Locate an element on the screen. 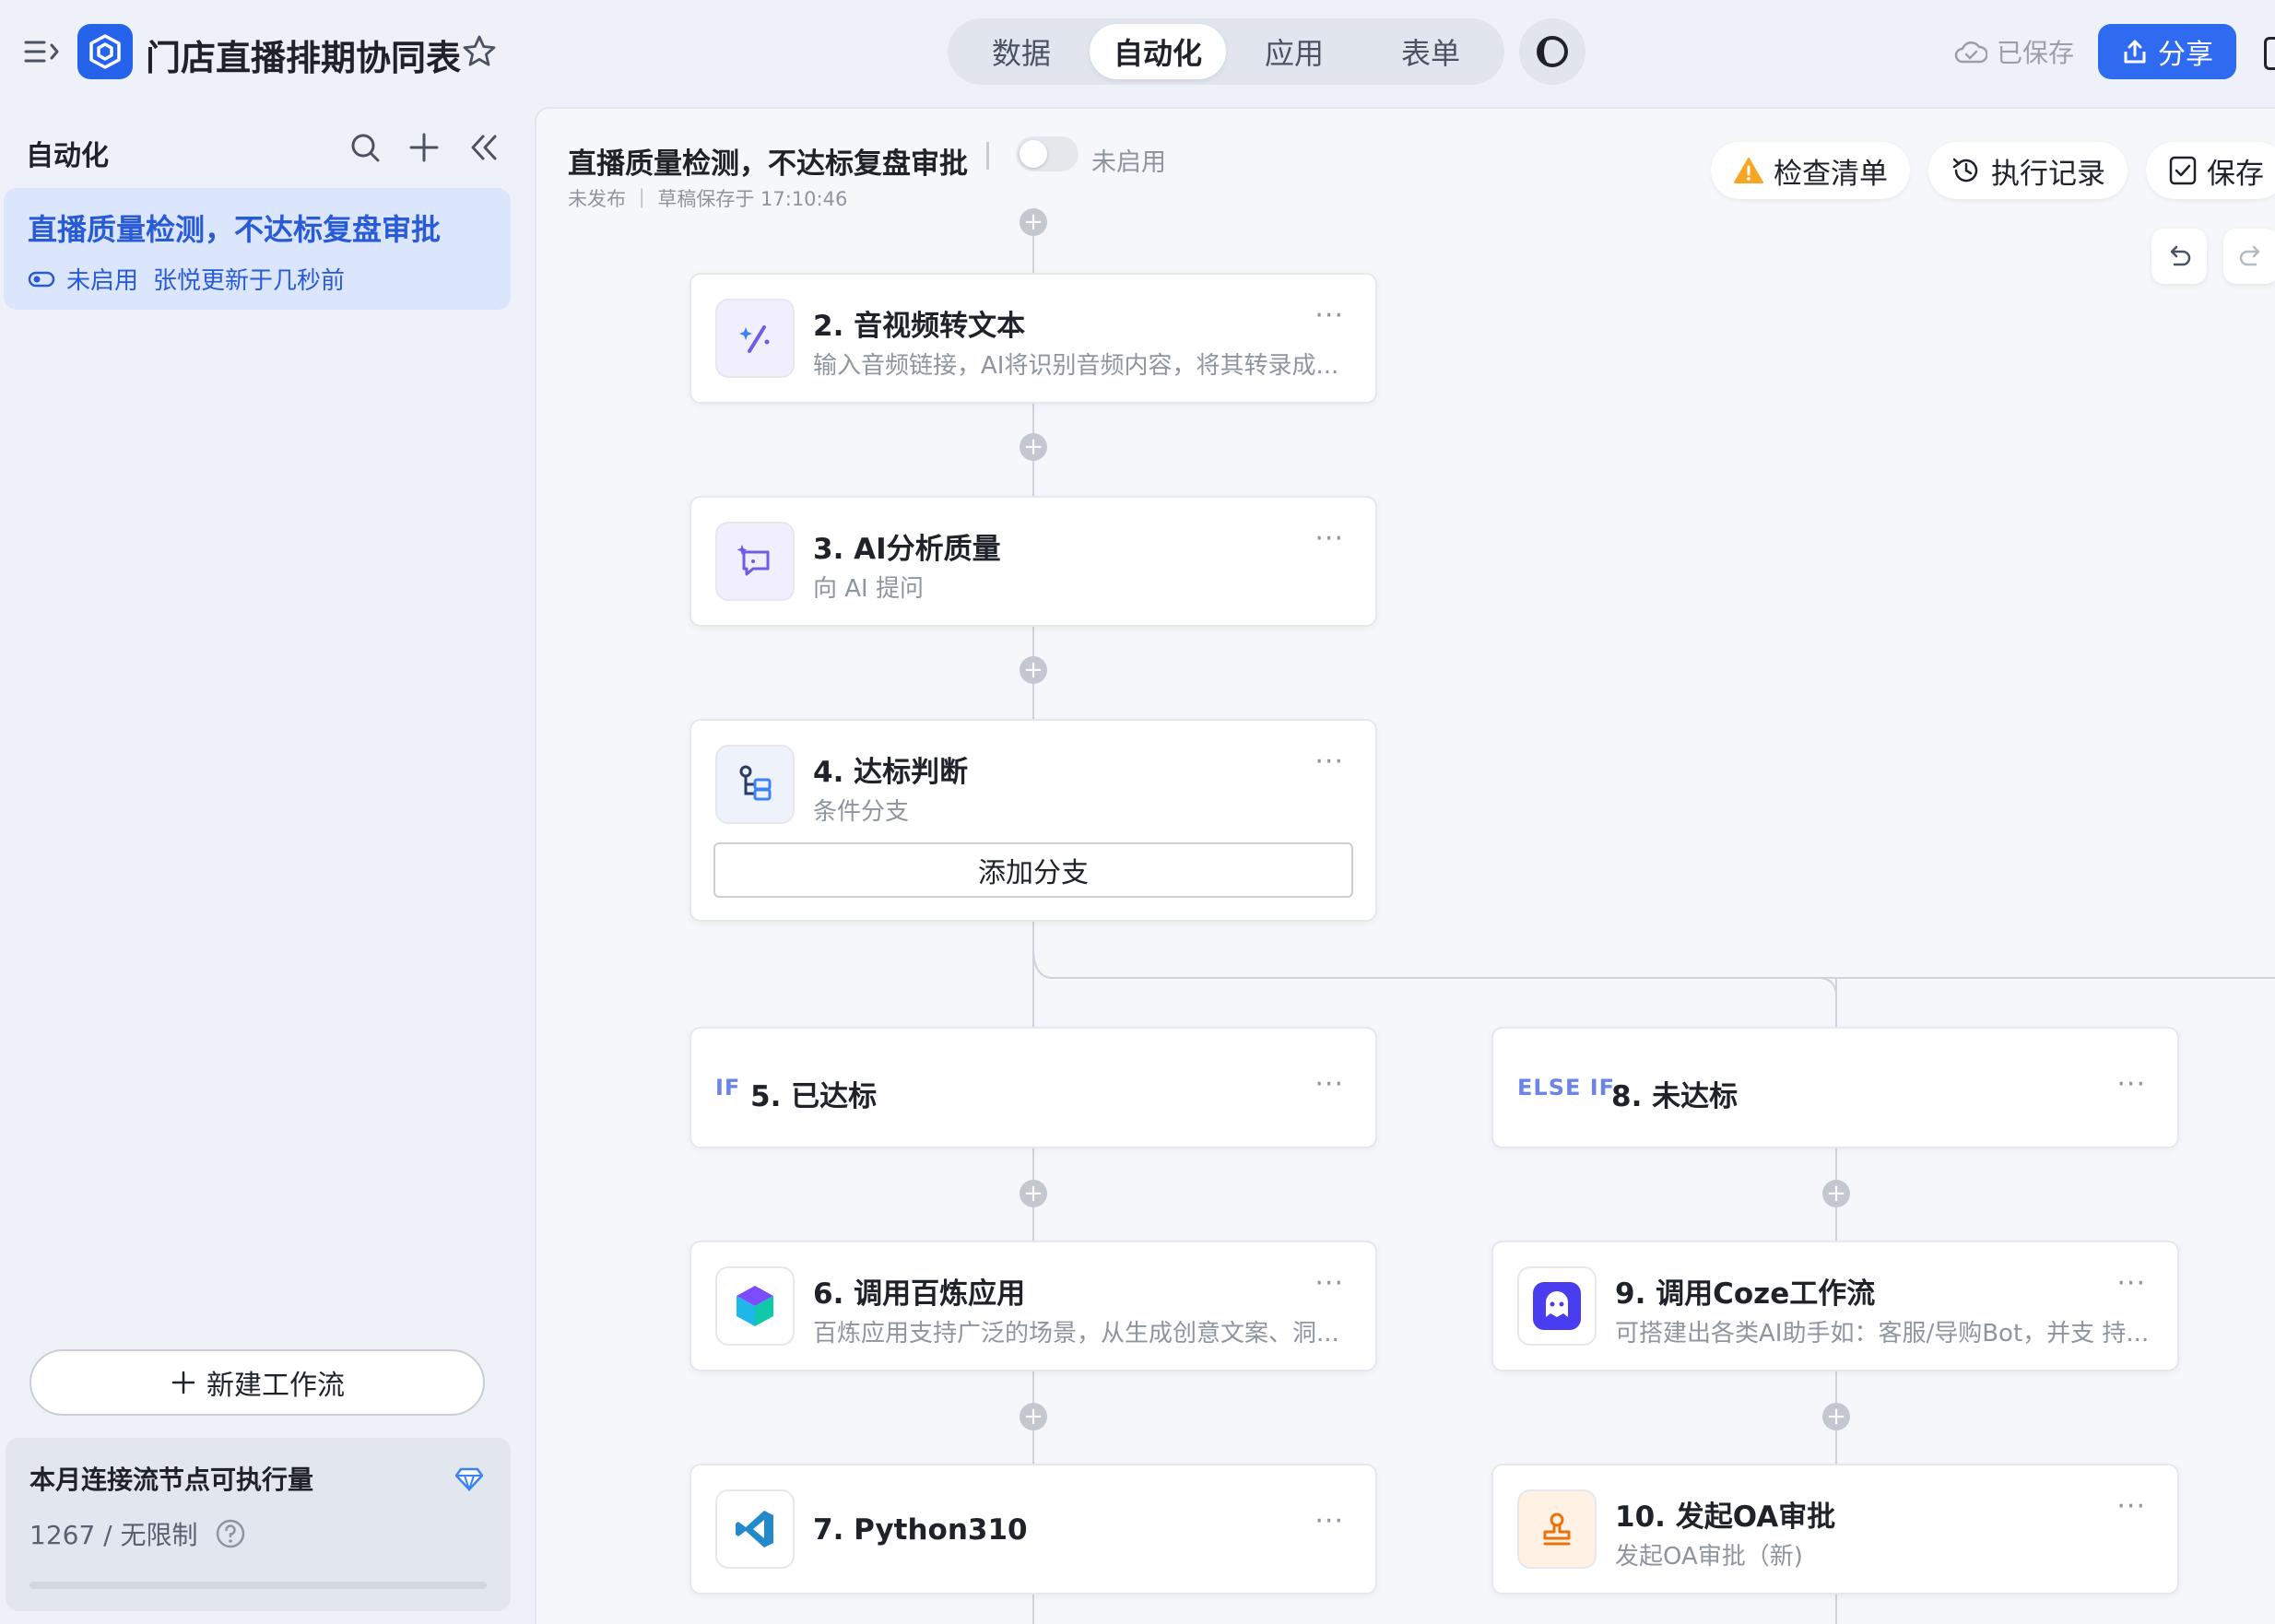 The height and width of the screenshot is (1624, 2275). condition-tag: IF is located at coordinates (728, 1087).